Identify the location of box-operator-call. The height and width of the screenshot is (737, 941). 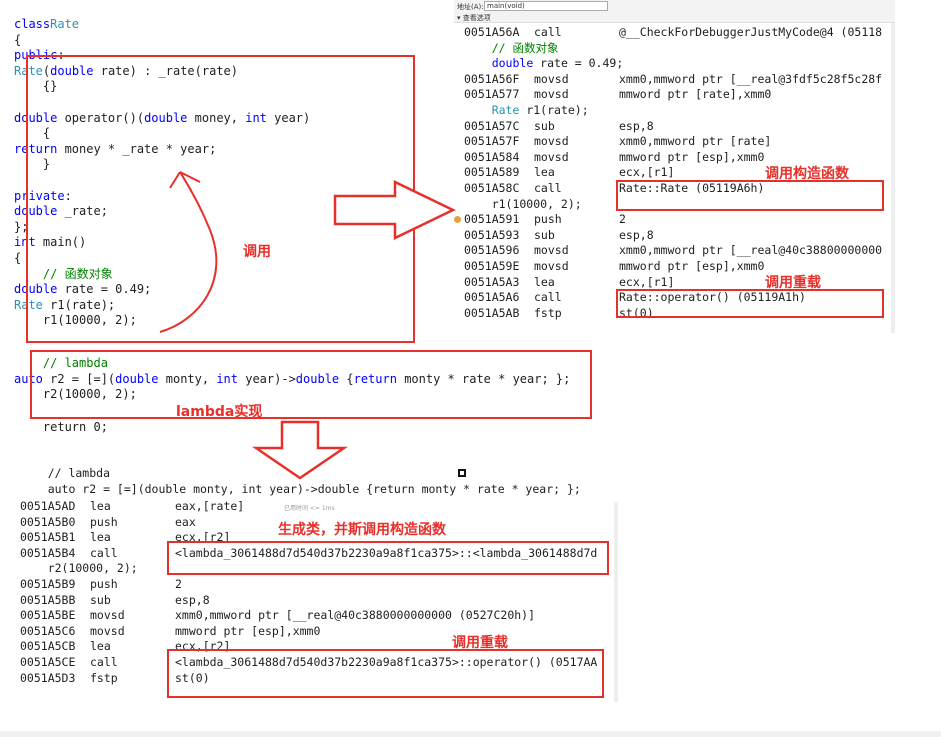
(750, 303).